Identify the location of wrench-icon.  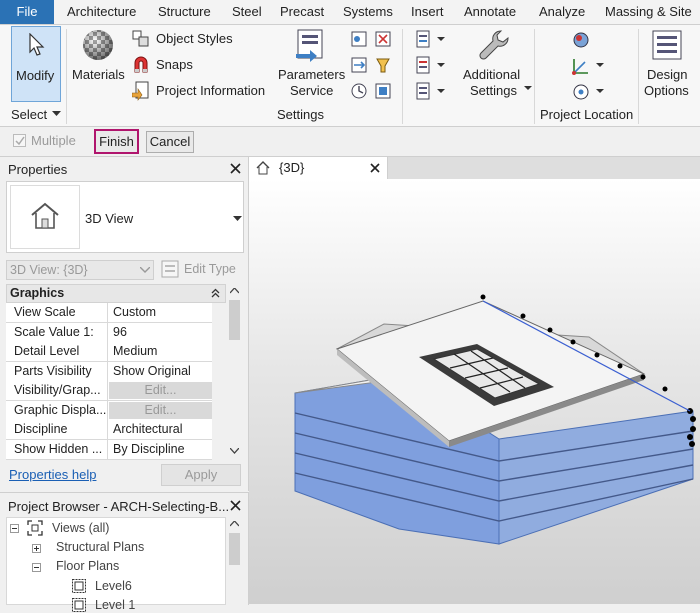
(494, 45).